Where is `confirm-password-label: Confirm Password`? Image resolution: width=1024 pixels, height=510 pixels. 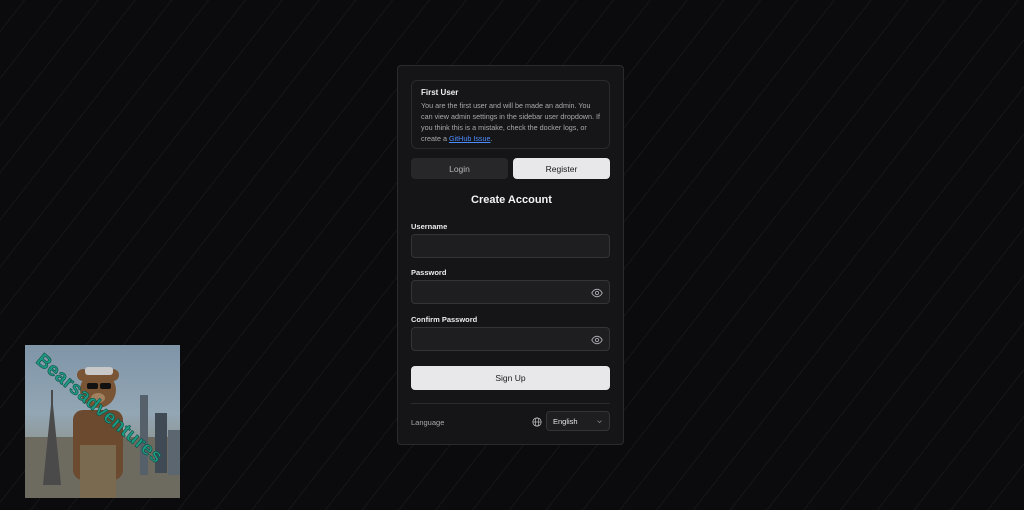 confirm-password-label: Confirm Password is located at coordinates (444, 319).